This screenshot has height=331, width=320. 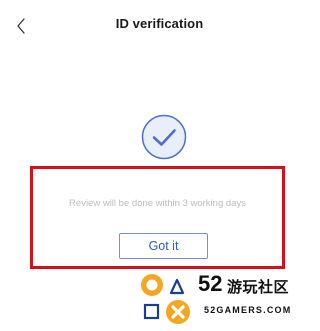 I want to click on page-title: ID verification, so click(x=159, y=23).